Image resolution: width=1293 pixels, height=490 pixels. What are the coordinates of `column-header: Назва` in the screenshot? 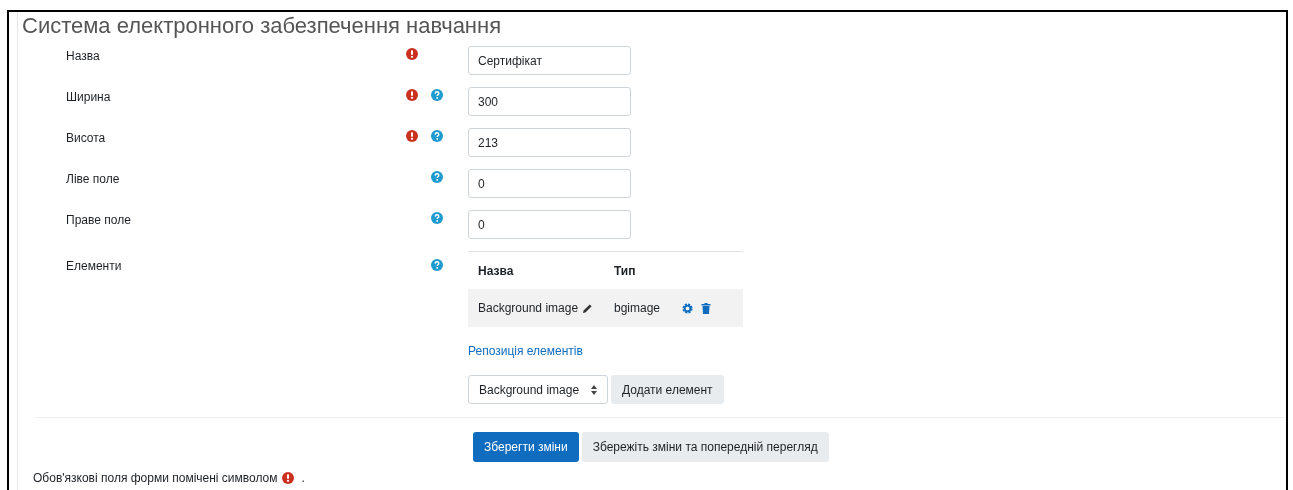 It's located at (496, 271).